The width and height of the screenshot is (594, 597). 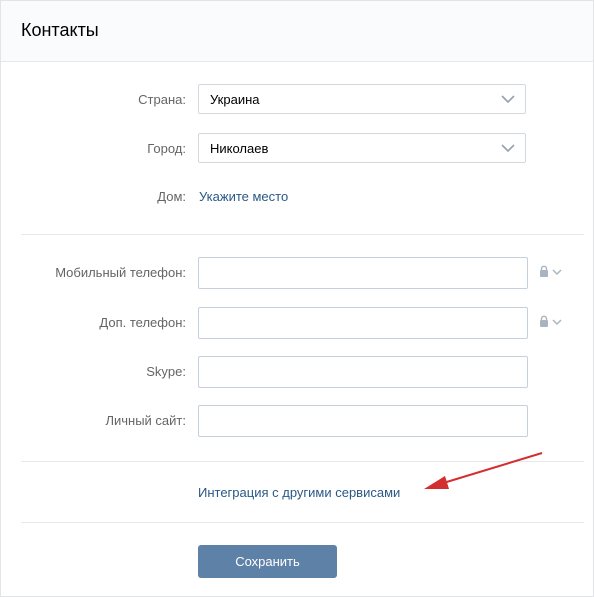 What do you see at coordinates (171, 196) in the screenshot?
I see `home-label: Дом:` at bounding box center [171, 196].